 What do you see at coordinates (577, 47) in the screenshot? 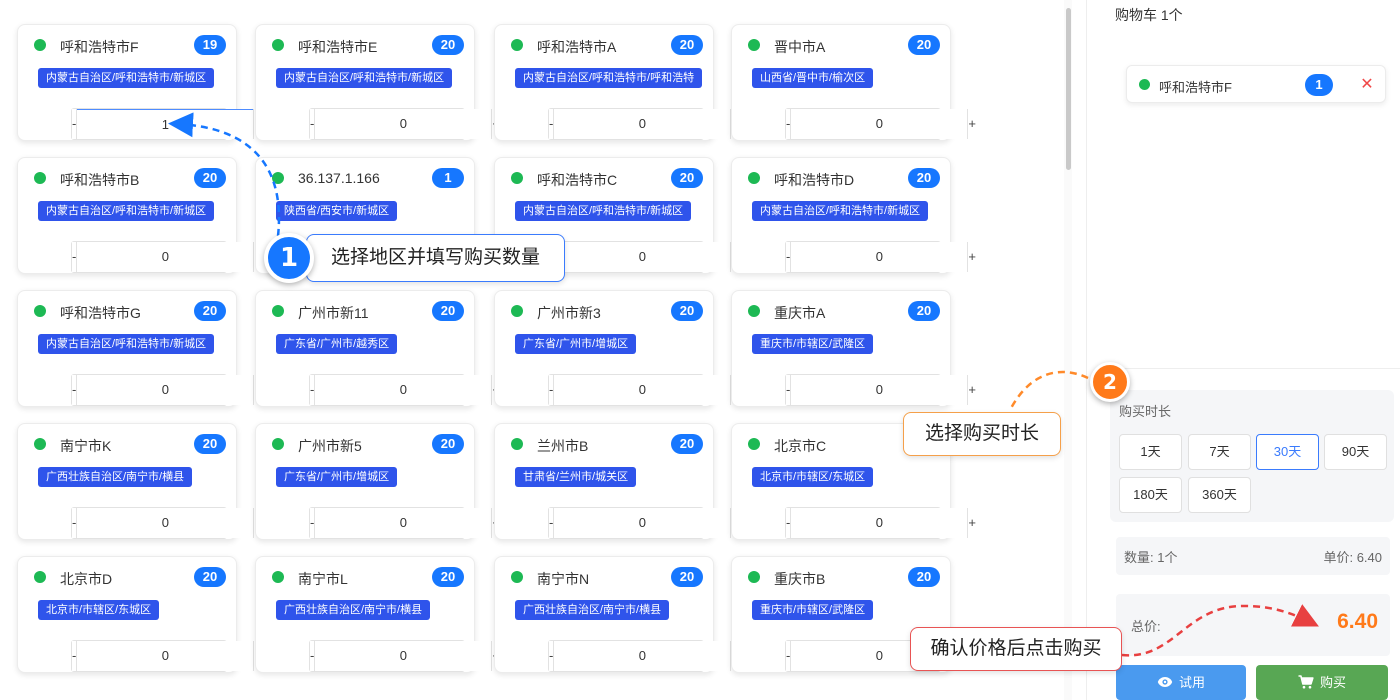
I see `product-name: 呼和浩特市A` at bounding box center [577, 47].